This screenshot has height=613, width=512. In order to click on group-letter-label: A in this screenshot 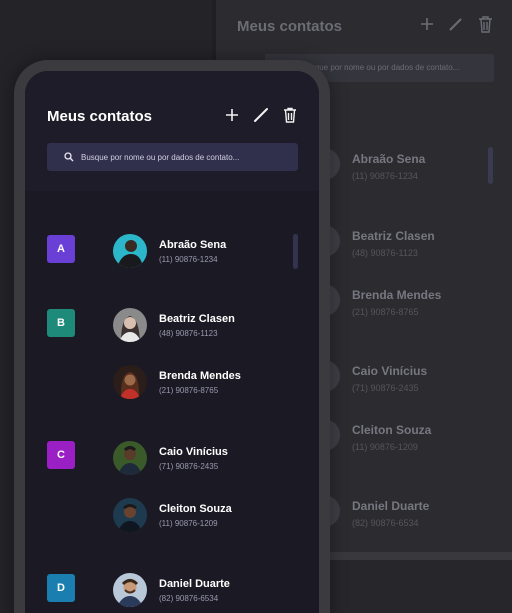, I will do `click(61, 249)`.